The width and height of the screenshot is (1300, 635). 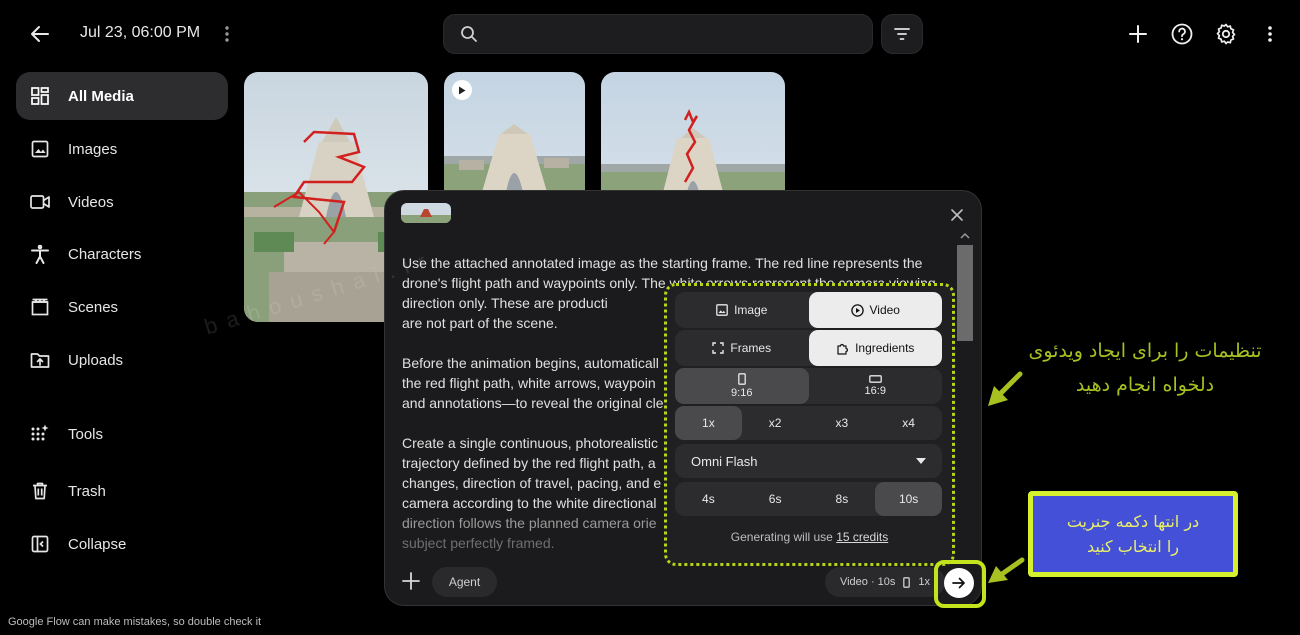 What do you see at coordinates (1182, 34) in the screenshot?
I see `help-icon` at bounding box center [1182, 34].